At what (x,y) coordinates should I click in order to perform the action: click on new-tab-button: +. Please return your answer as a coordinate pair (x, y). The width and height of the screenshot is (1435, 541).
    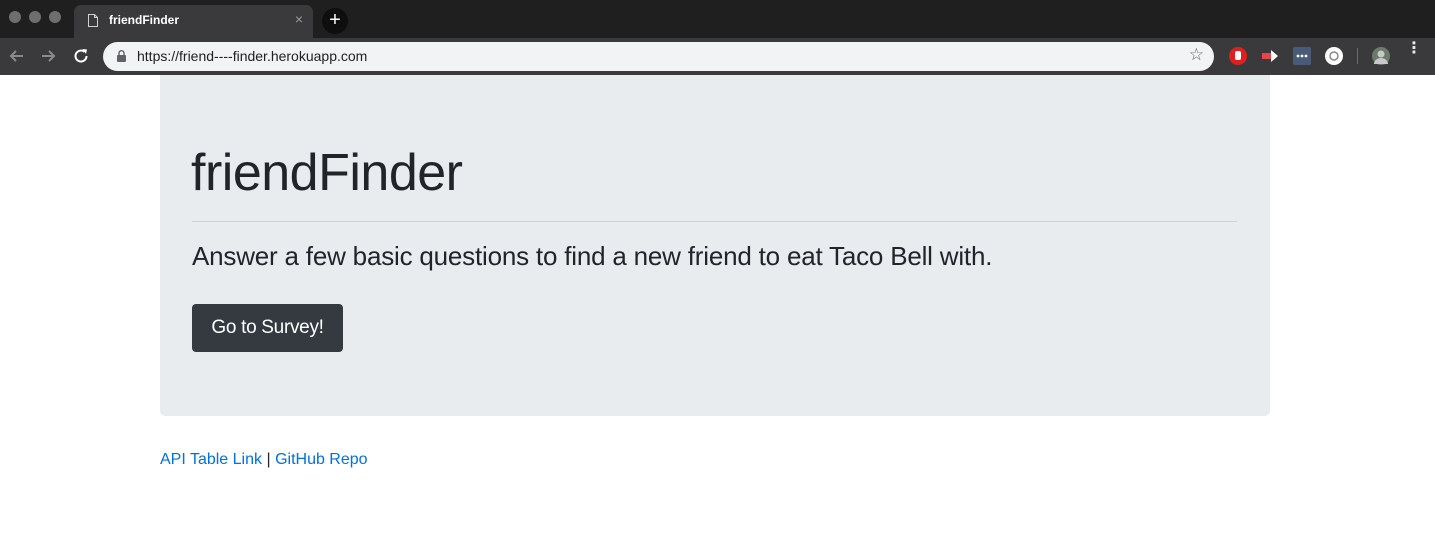
    Looking at the image, I should click on (335, 21).